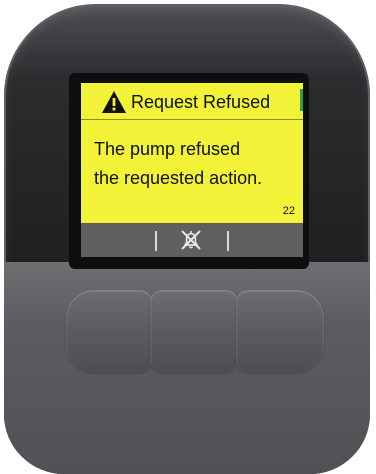  I want to click on right-hardware-button, so click(280, 331).